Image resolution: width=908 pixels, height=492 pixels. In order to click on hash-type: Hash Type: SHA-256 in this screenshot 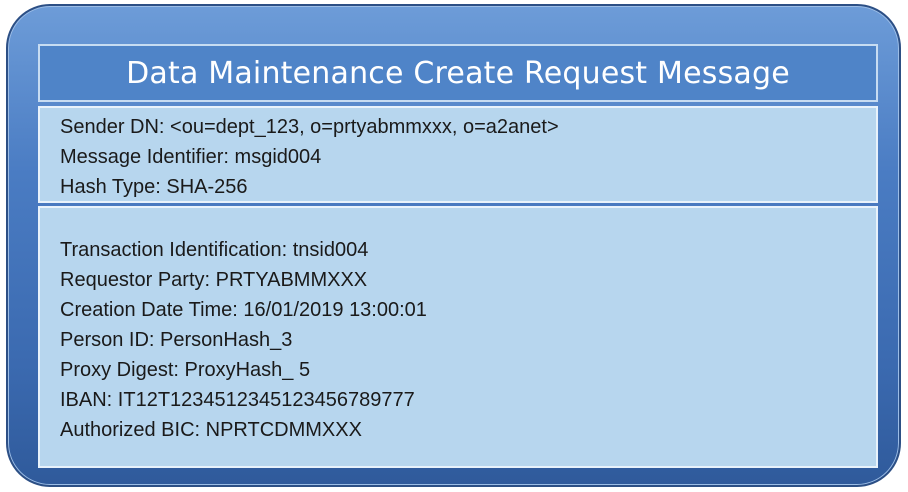, I will do `click(154, 187)`.